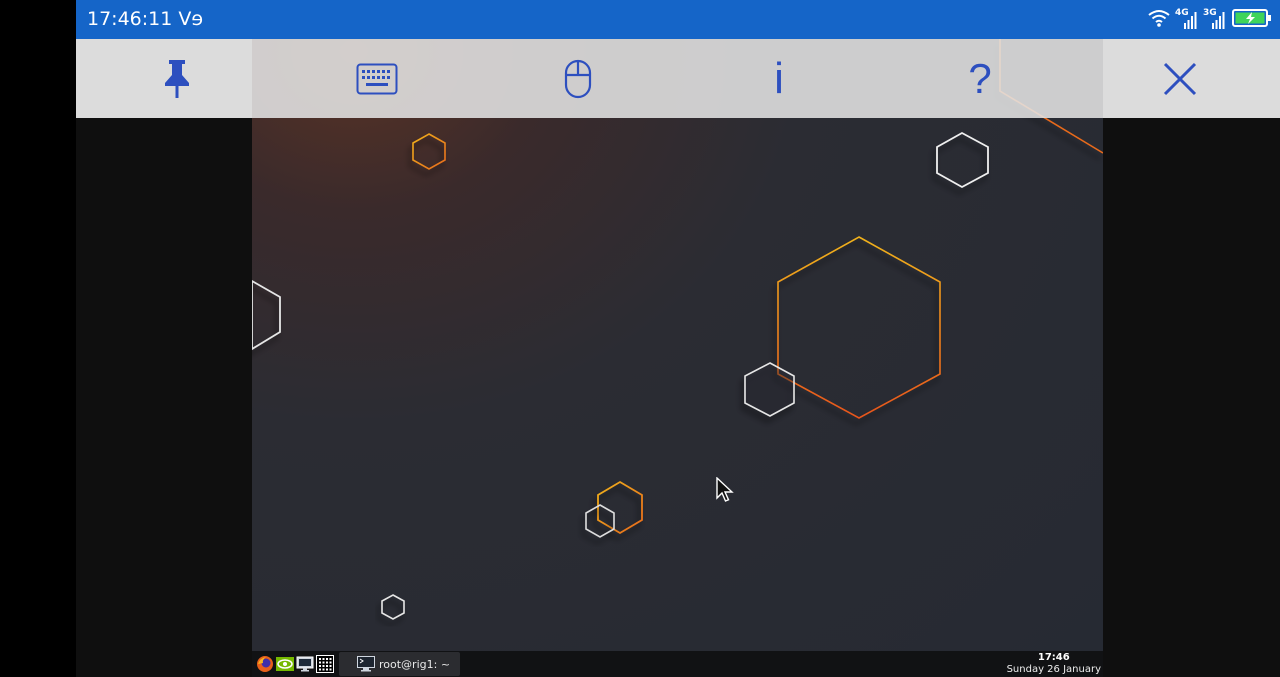  What do you see at coordinates (305, 664) in the screenshot?
I see `monitor-icon` at bounding box center [305, 664].